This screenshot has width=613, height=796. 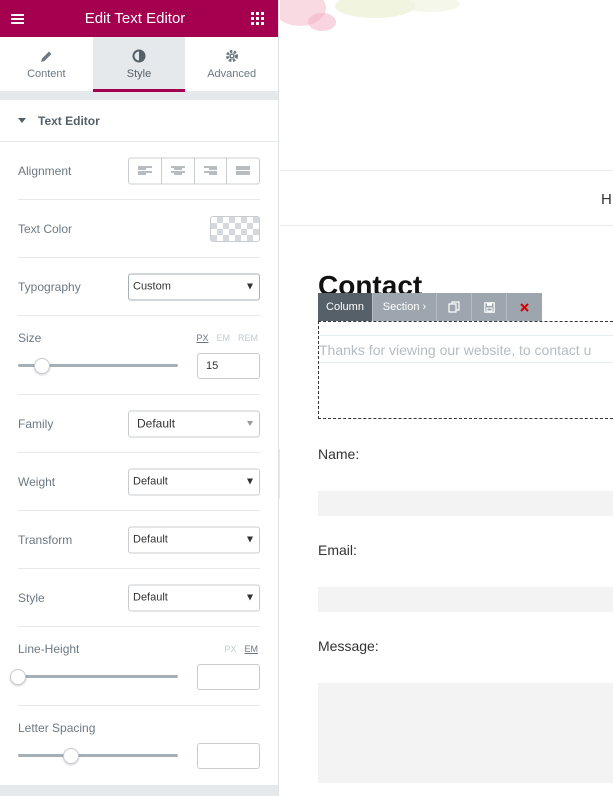 What do you see at coordinates (194, 423) in the screenshot?
I see `family-select: Default` at bounding box center [194, 423].